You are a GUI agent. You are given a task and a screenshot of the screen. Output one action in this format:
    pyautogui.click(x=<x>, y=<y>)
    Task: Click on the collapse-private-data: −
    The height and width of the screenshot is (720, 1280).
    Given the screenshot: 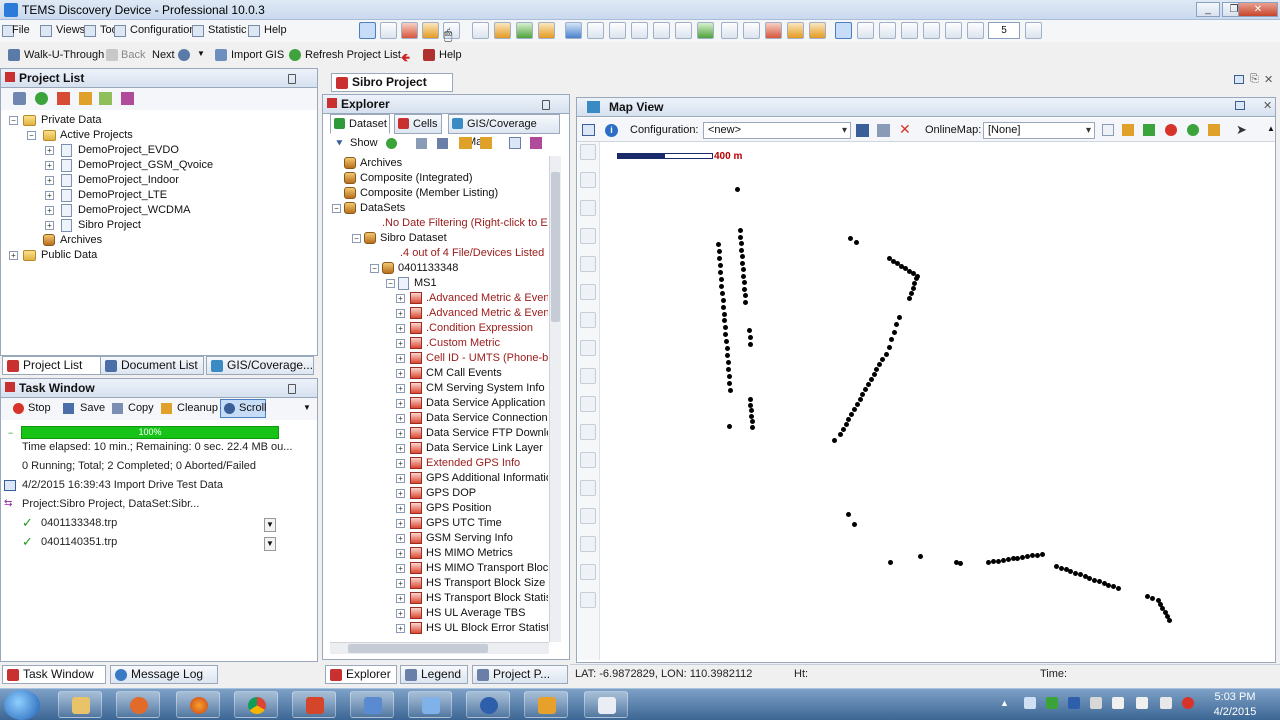 What is the action you would take?
    pyautogui.click(x=13, y=120)
    